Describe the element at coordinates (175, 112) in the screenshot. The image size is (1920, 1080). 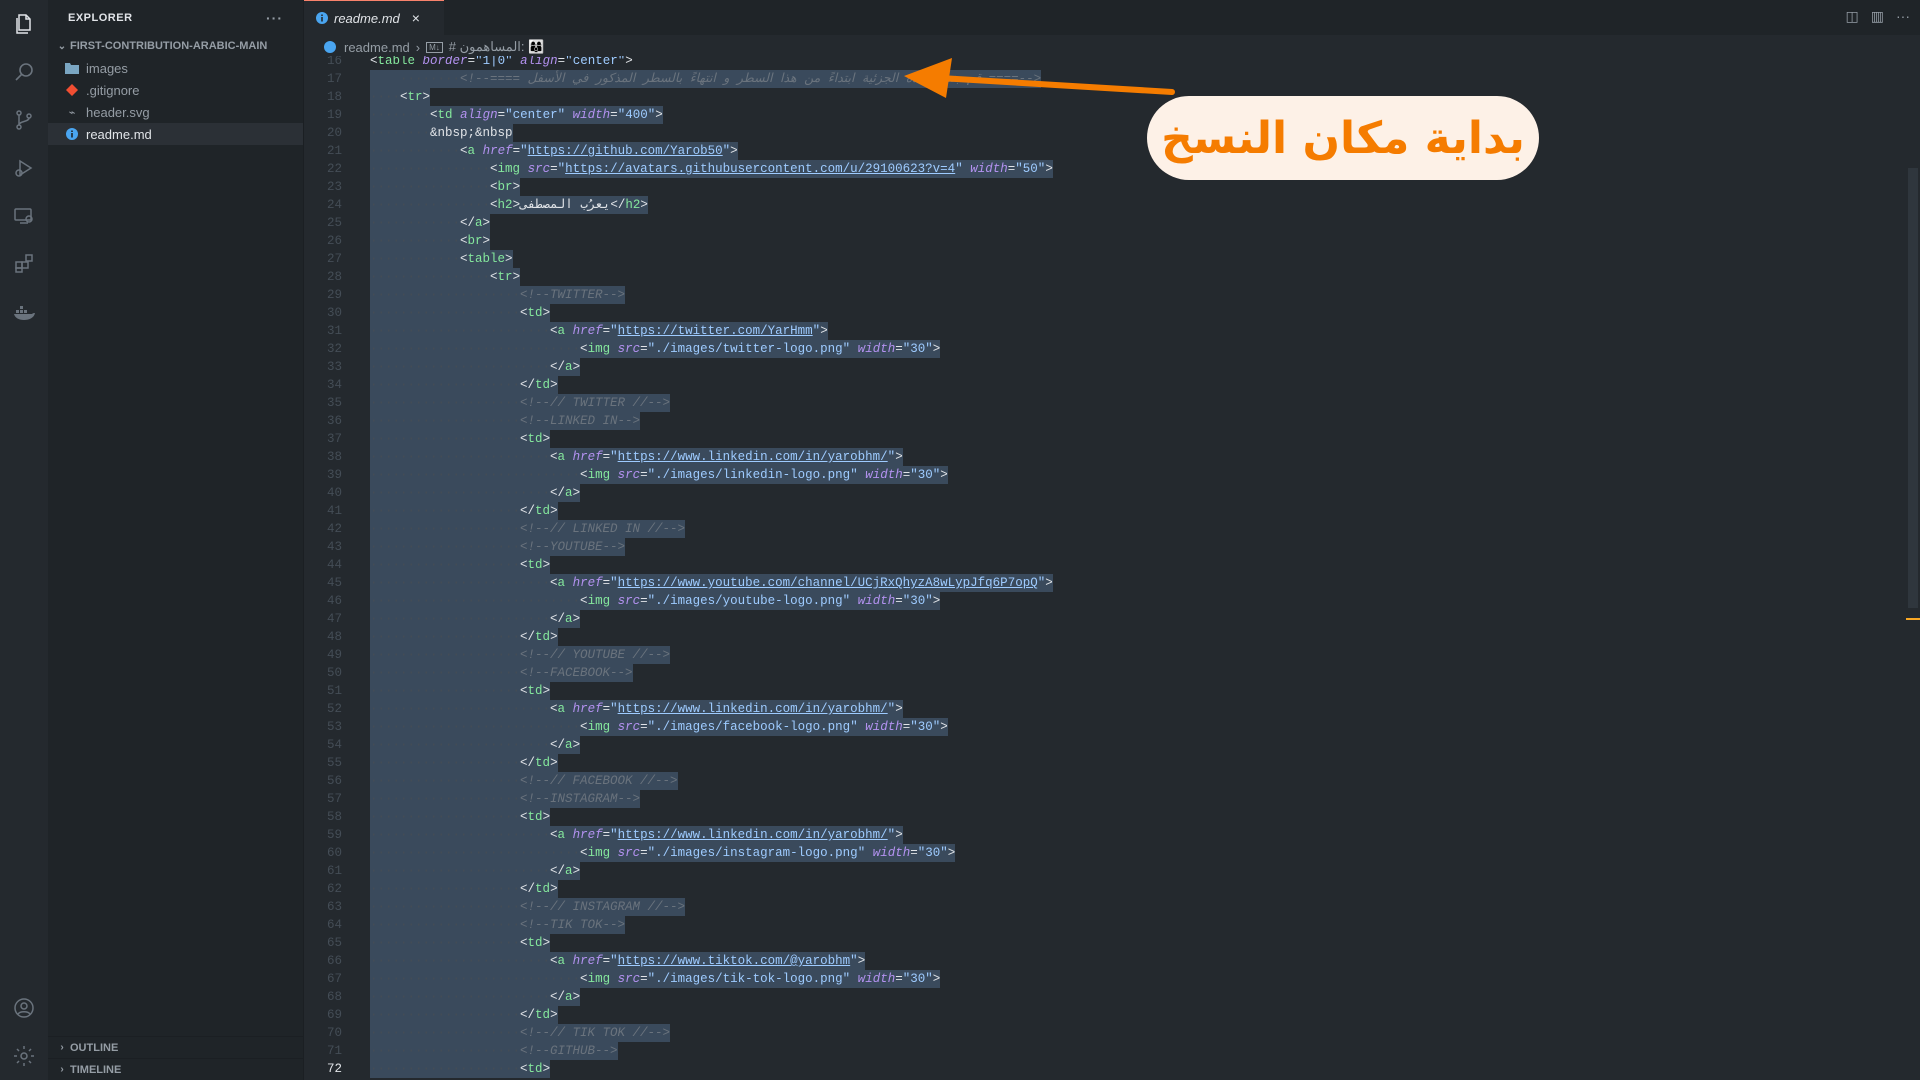
I see `file-item-header-svg: ⌁ header.svg` at that location.